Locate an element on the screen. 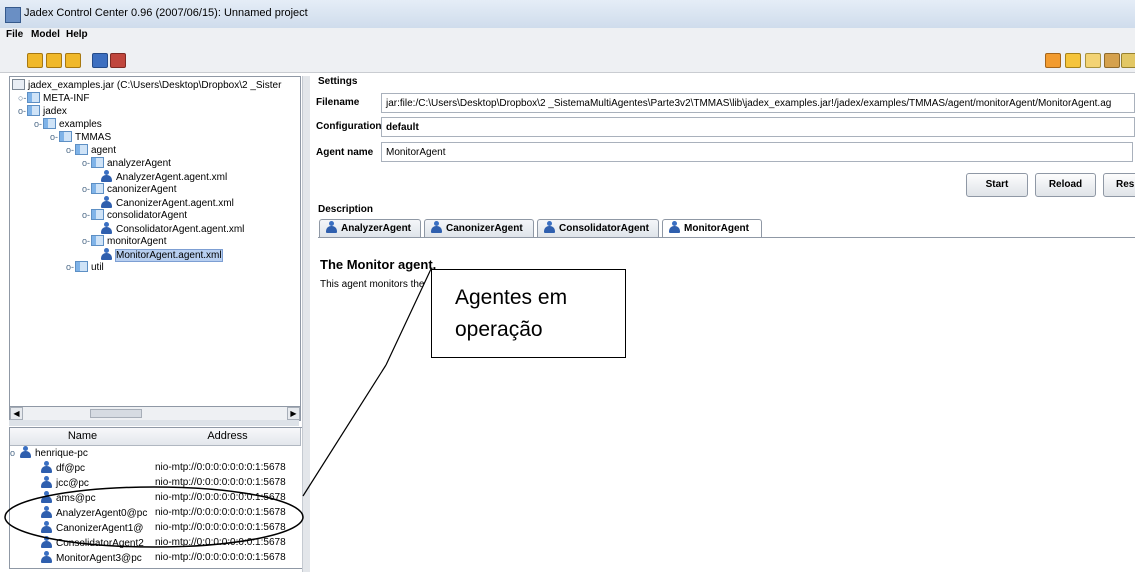 This screenshot has width=1135, height=573. callout-box: Agentes em operação is located at coordinates (528, 313).